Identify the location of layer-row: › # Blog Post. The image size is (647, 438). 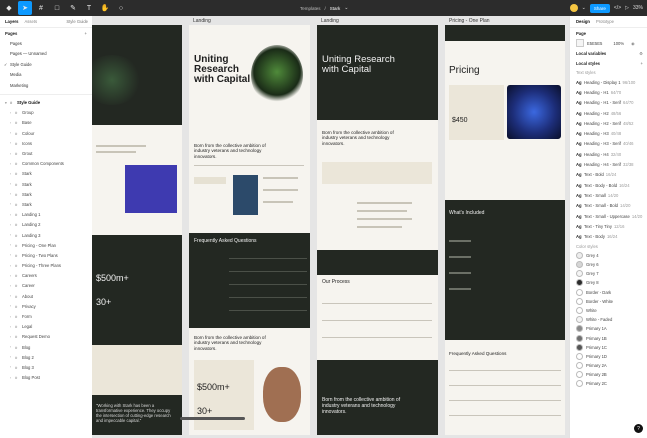
(46, 378).